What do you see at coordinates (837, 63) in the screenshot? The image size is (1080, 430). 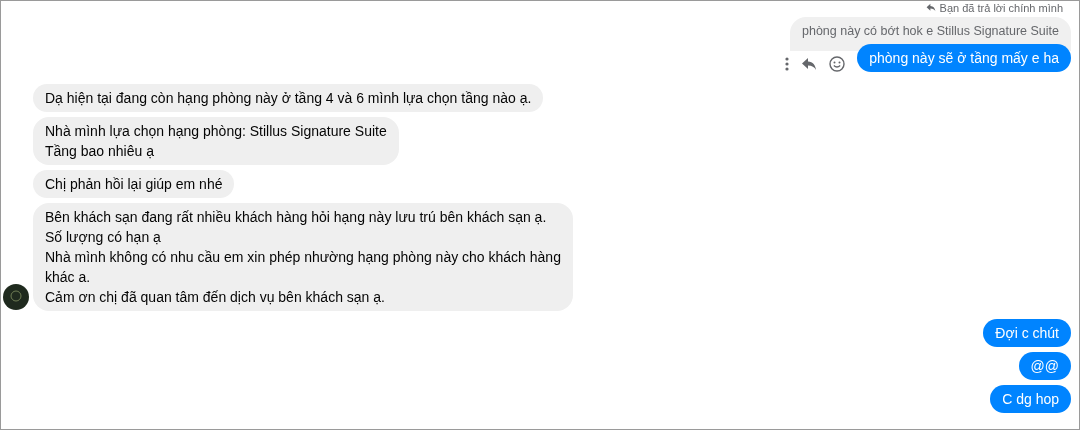 I see `smiley-icon` at bounding box center [837, 63].